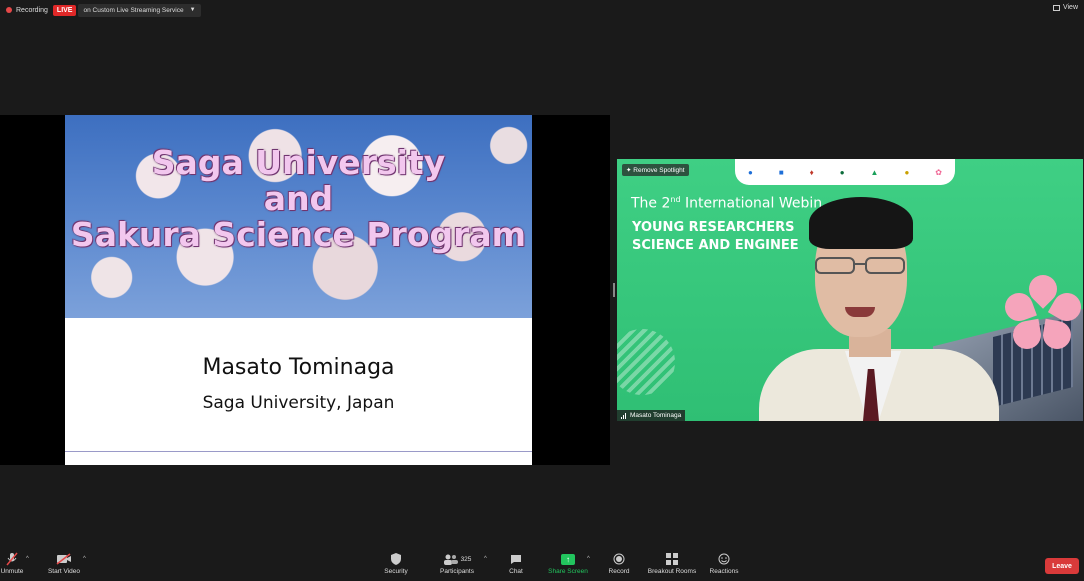  Describe the element at coordinates (675, 199) in the screenshot. I see `banner-subtitle-sup: nd` at that location.